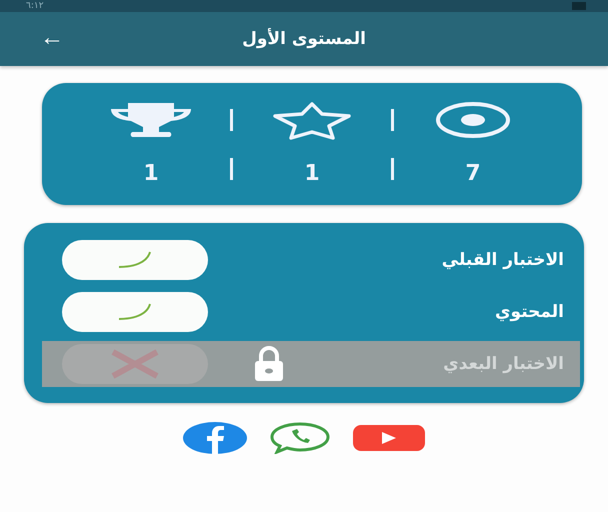 This screenshot has width=608, height=512. Describe the element at coordinates (151, 121) in the screenshot. I see `trophy-icon` at that location.